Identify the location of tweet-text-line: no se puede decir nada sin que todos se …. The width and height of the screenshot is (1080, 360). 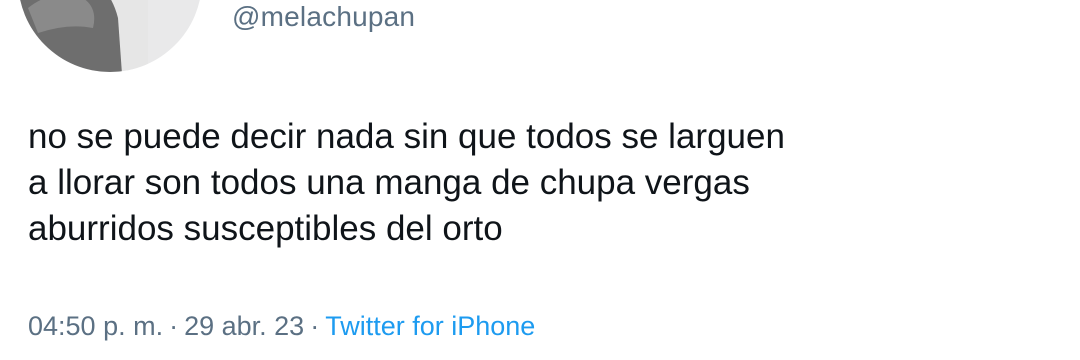
(406, 136).